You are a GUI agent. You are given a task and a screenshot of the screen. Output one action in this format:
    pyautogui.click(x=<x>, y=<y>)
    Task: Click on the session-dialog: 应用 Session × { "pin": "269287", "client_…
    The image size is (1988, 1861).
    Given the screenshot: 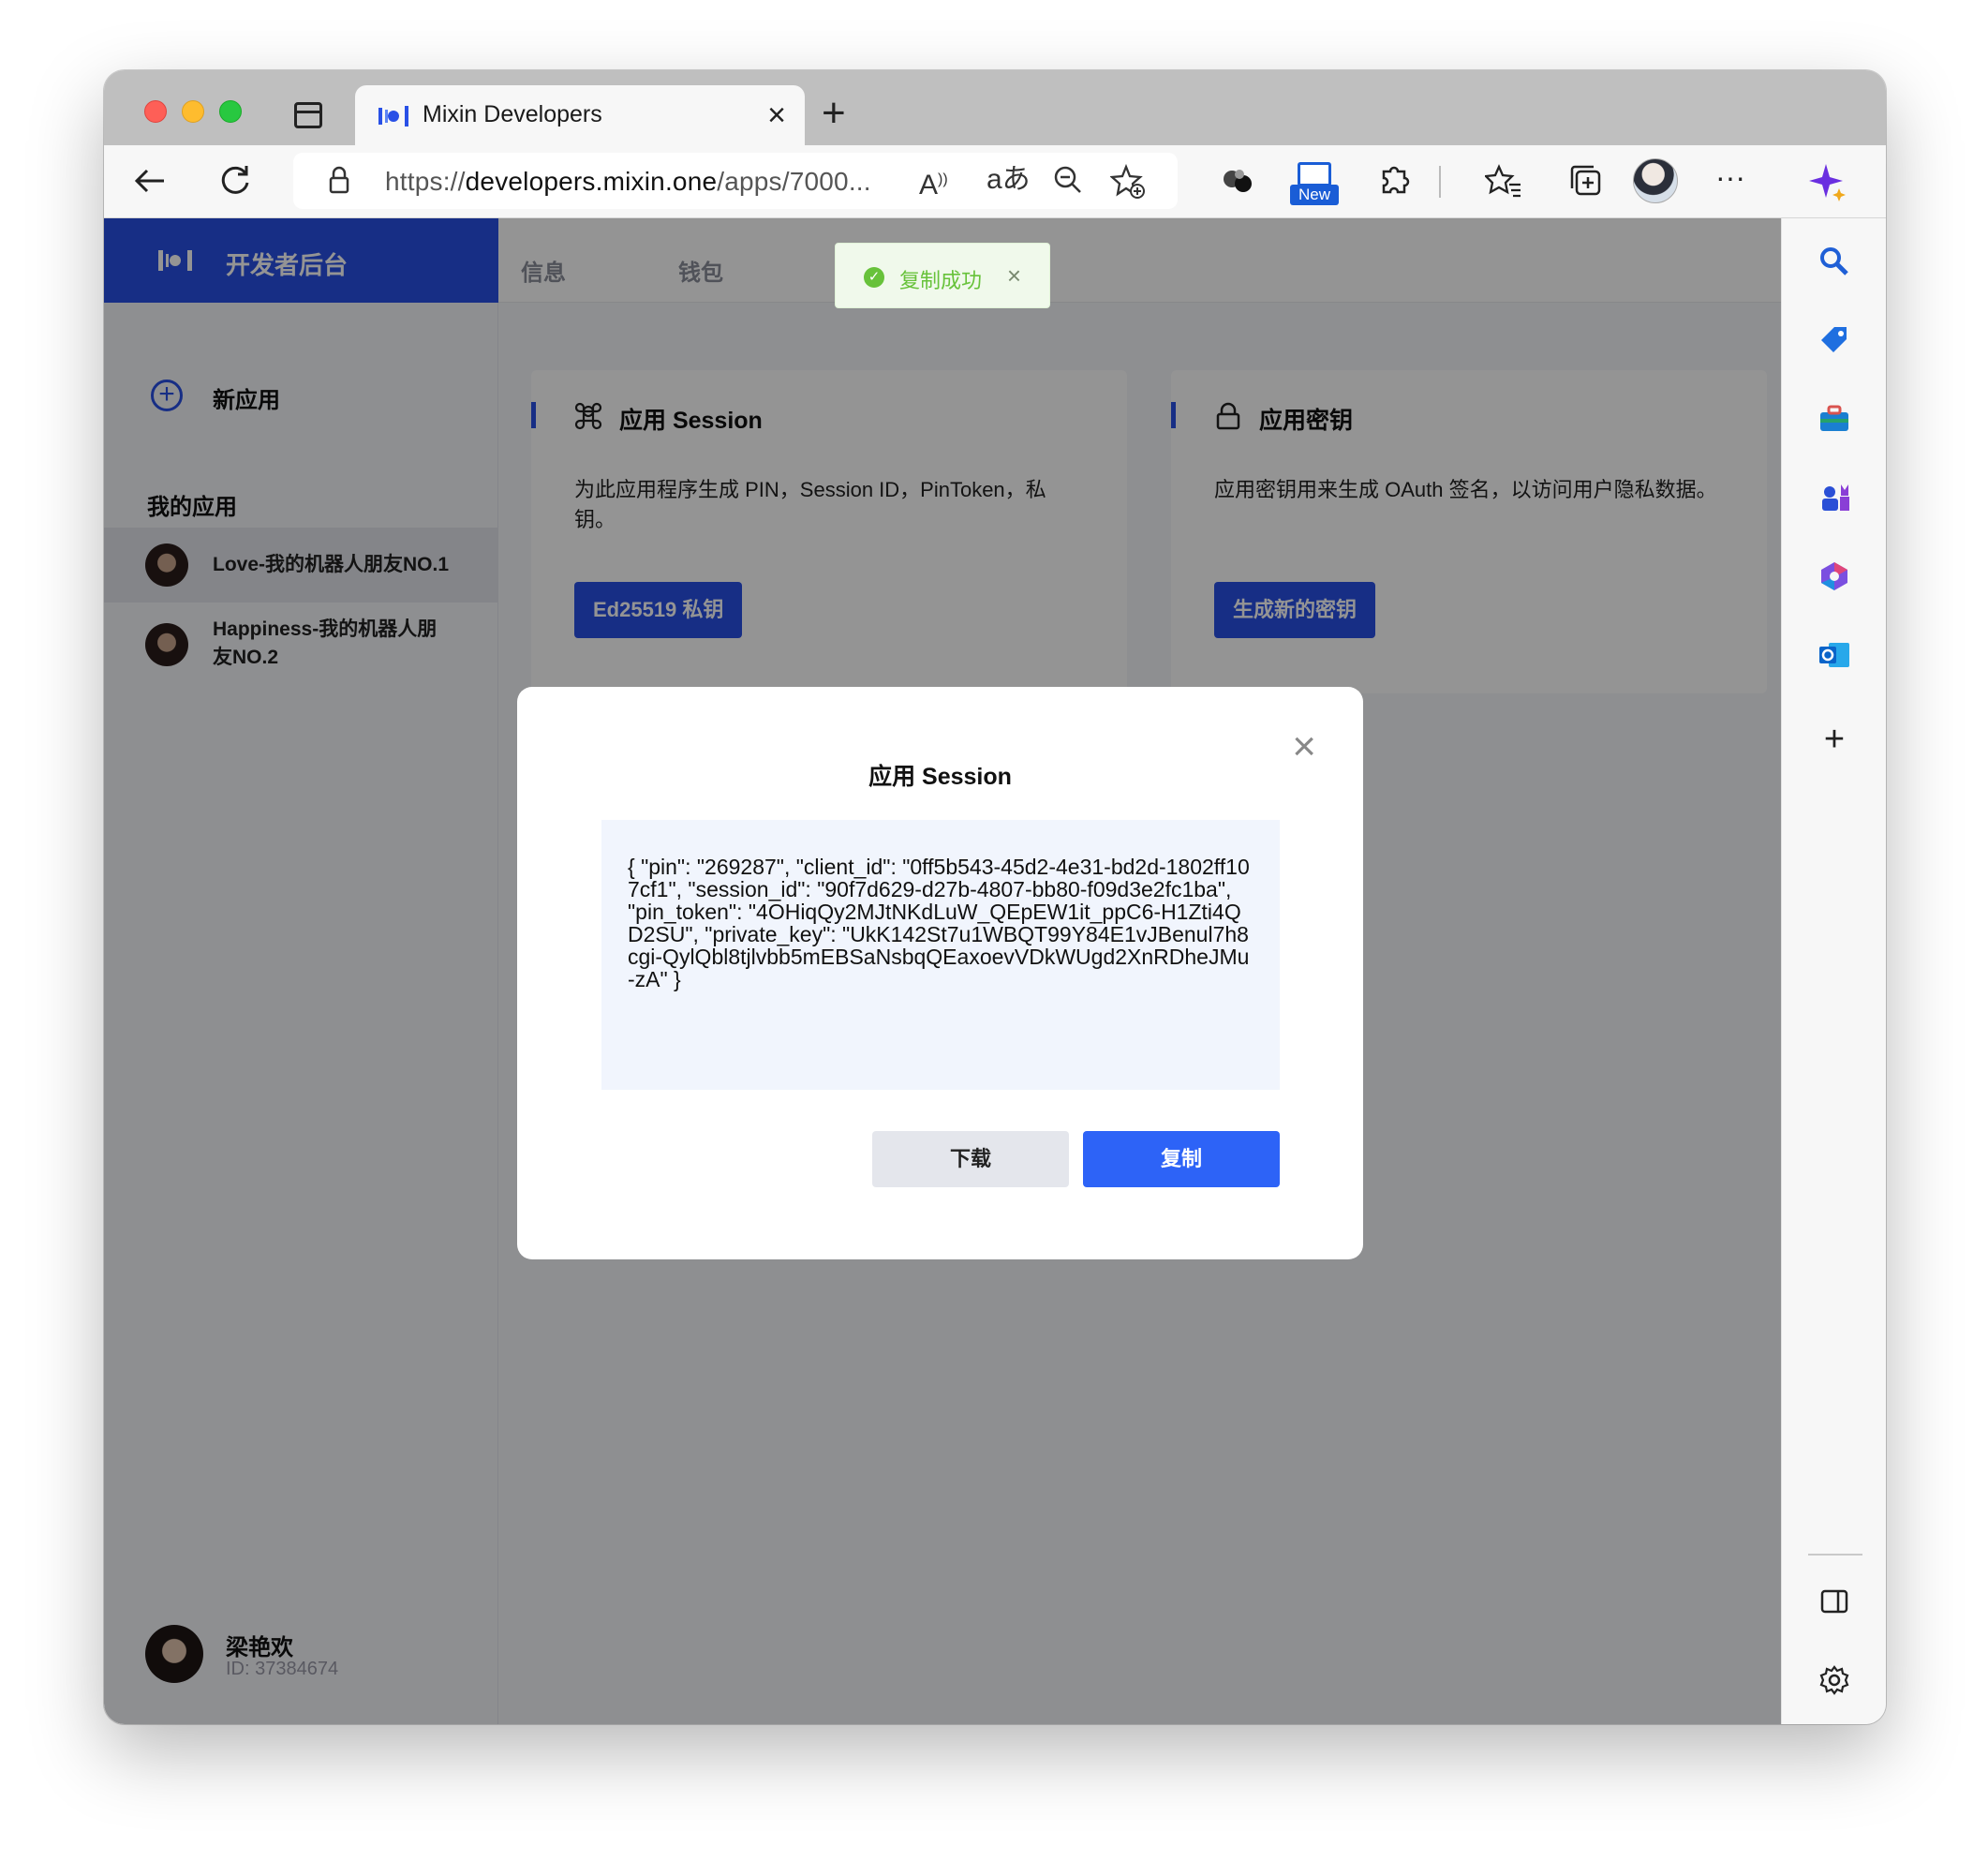 What is the action you would take?
    pyautogui.click(x=940, y=973)
    